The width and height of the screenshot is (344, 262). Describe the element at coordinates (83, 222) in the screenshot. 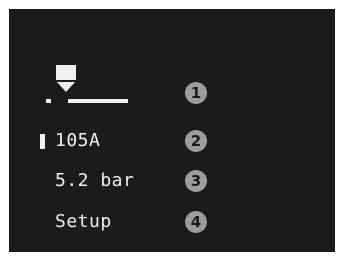

I see `setup-menu-item: Setup` at that location.